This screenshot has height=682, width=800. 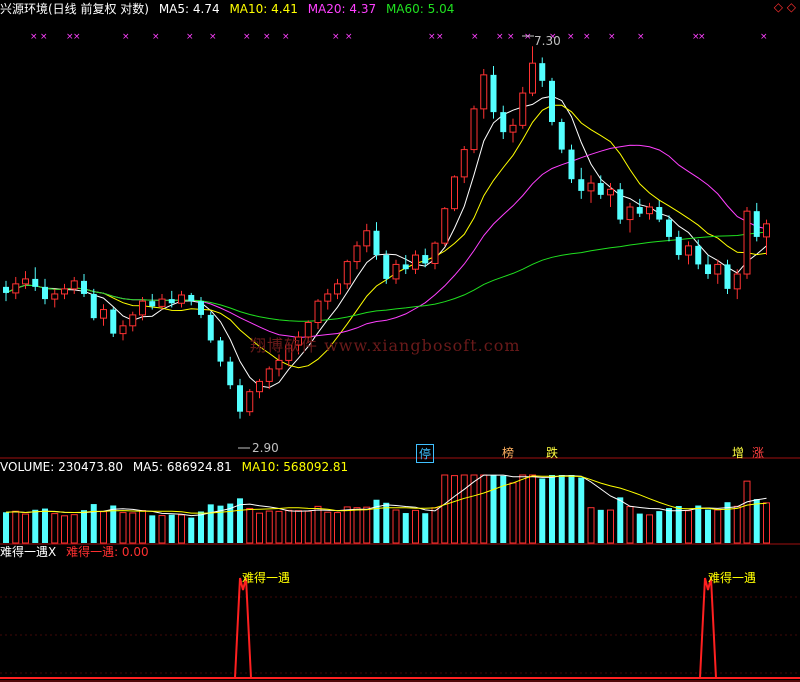 What do you see at coordinates (107, 552) in the screenshot?
I see `indicator-value: 难得一遇: 0.00` at bounding box center [107, 552].